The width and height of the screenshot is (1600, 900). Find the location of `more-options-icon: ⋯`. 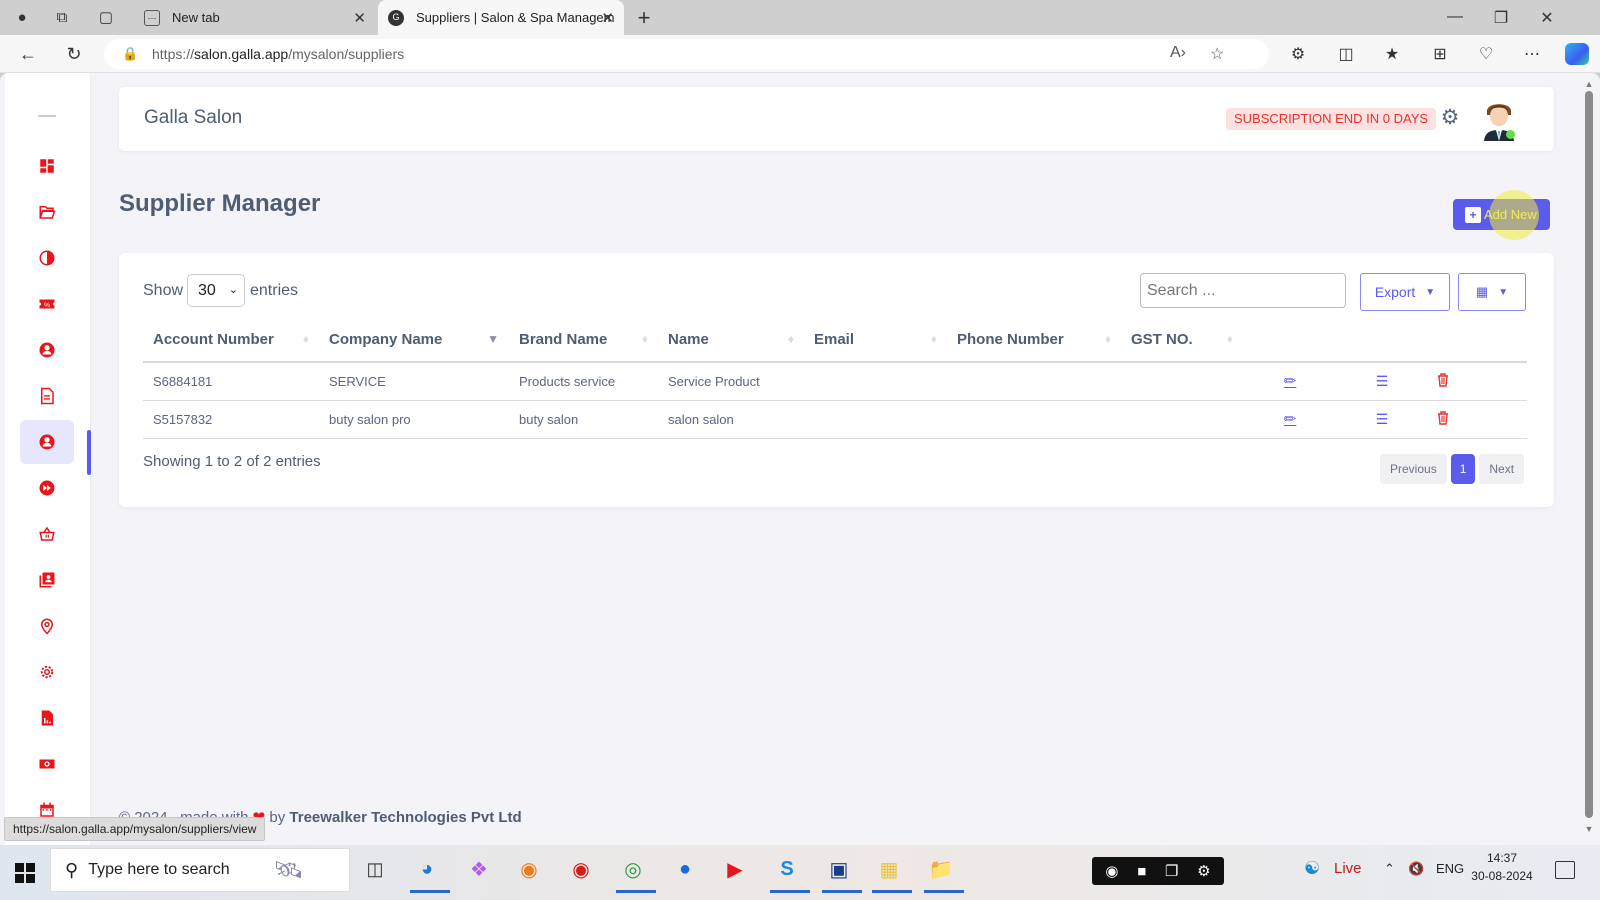

more-options-icon: ⋯ is located at coordinates (1532, 54).